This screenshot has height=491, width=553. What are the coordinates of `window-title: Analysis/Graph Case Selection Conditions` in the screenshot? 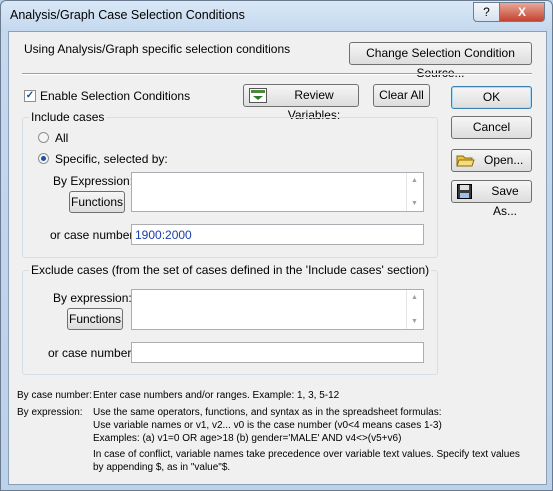 It's located at (127, 15).